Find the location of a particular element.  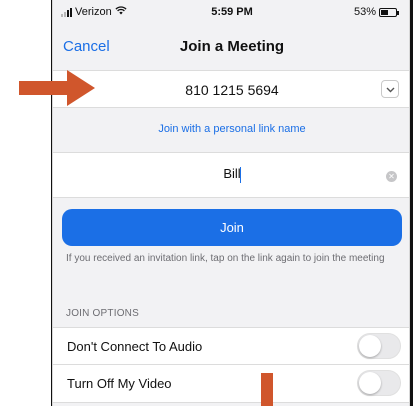

join-button: Join is located at coordinates (232, 227).